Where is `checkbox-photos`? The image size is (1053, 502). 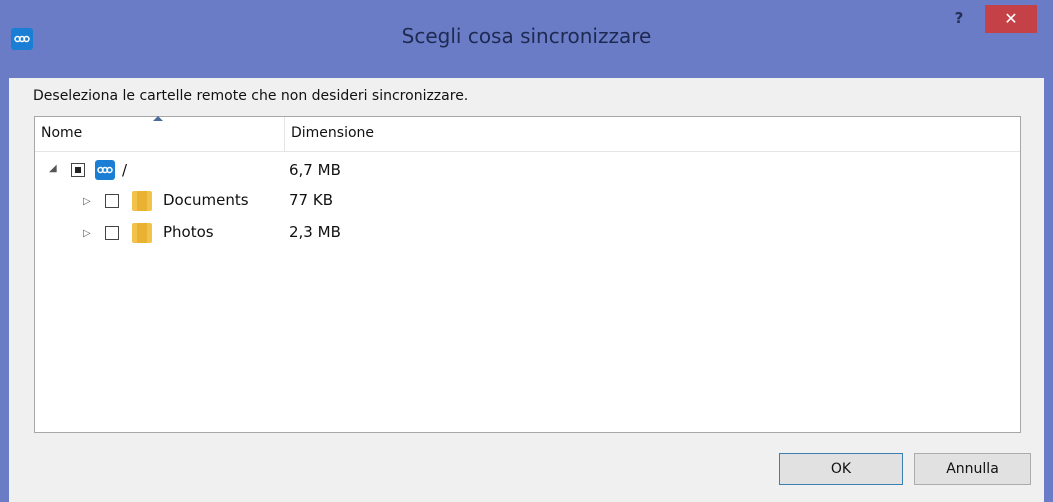 checkbox-photos is located at coordinates (112, 233).